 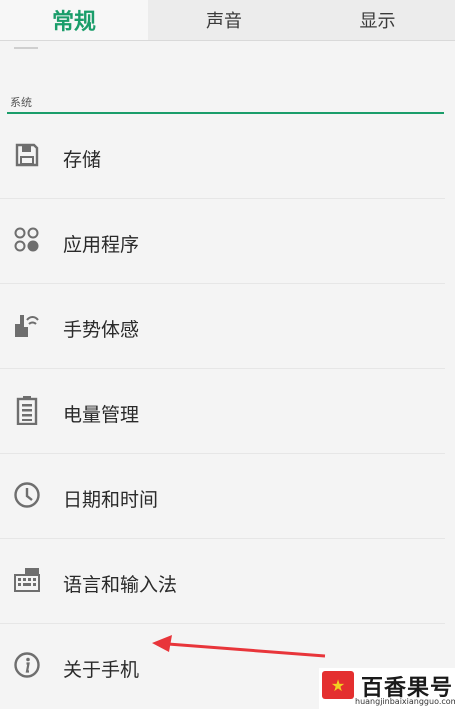 I want to click on apps-icon, so click(x=27, y=240).